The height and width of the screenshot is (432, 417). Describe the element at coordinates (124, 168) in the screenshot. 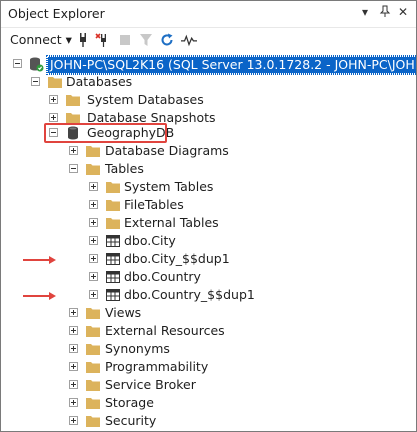

I see `tables-label: Tables` at that location.